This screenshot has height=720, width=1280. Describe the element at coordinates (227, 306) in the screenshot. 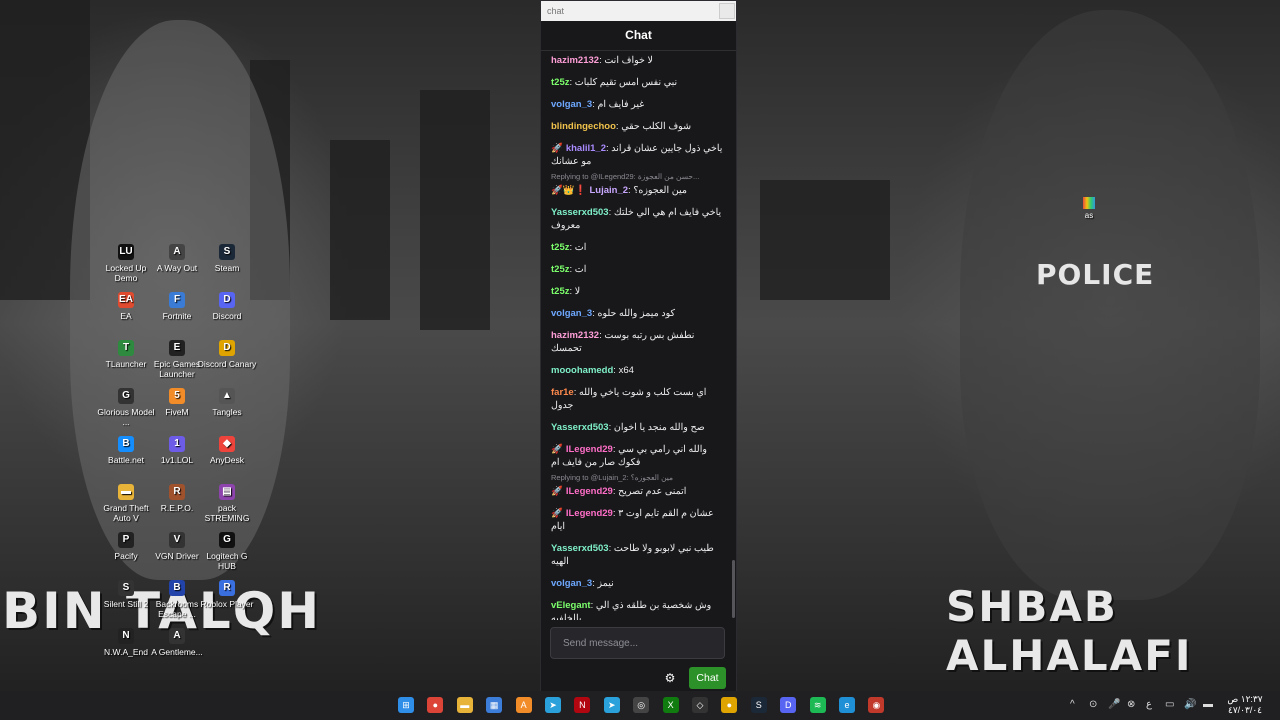

I see `desktop-icon: D Discord` at that location.